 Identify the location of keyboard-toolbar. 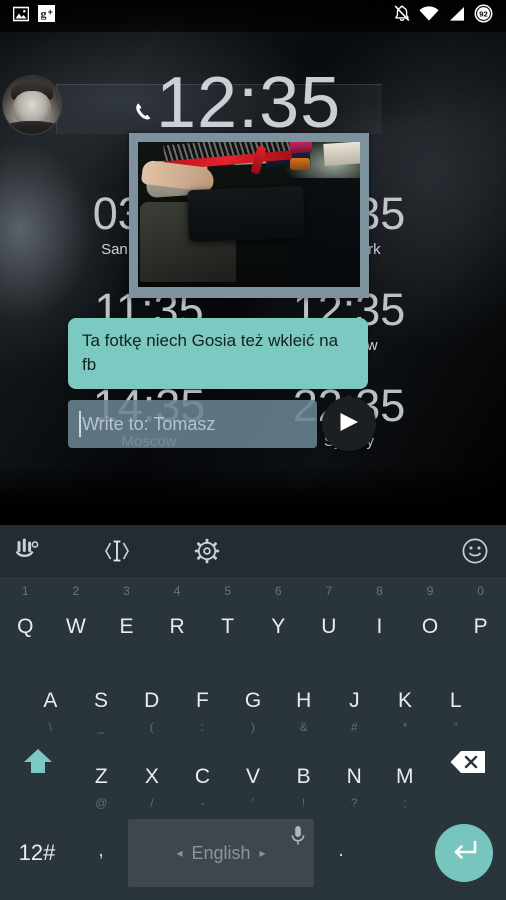
(253, 551).